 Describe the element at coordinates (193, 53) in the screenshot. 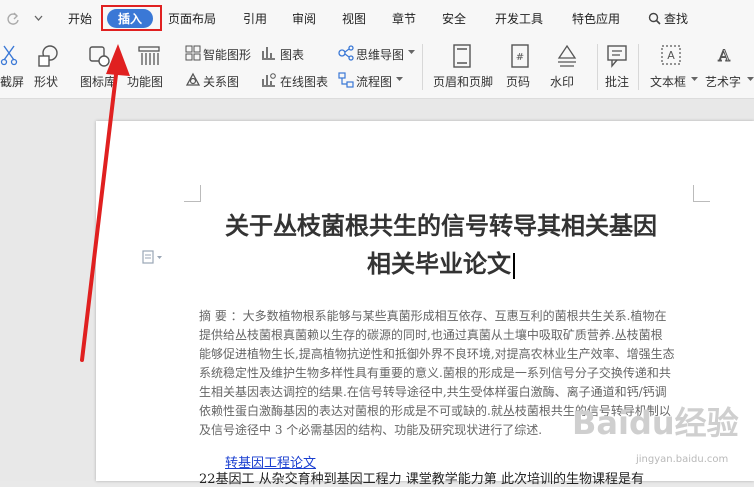

I see `smart-art-icon` at that location.